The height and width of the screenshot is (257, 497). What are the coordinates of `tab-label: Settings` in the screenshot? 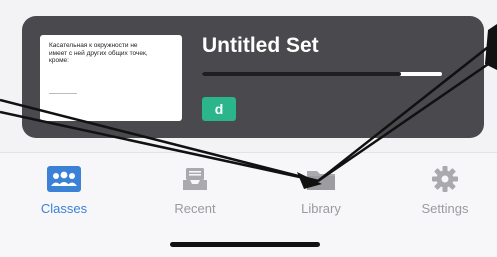 It's located at (445, 208).